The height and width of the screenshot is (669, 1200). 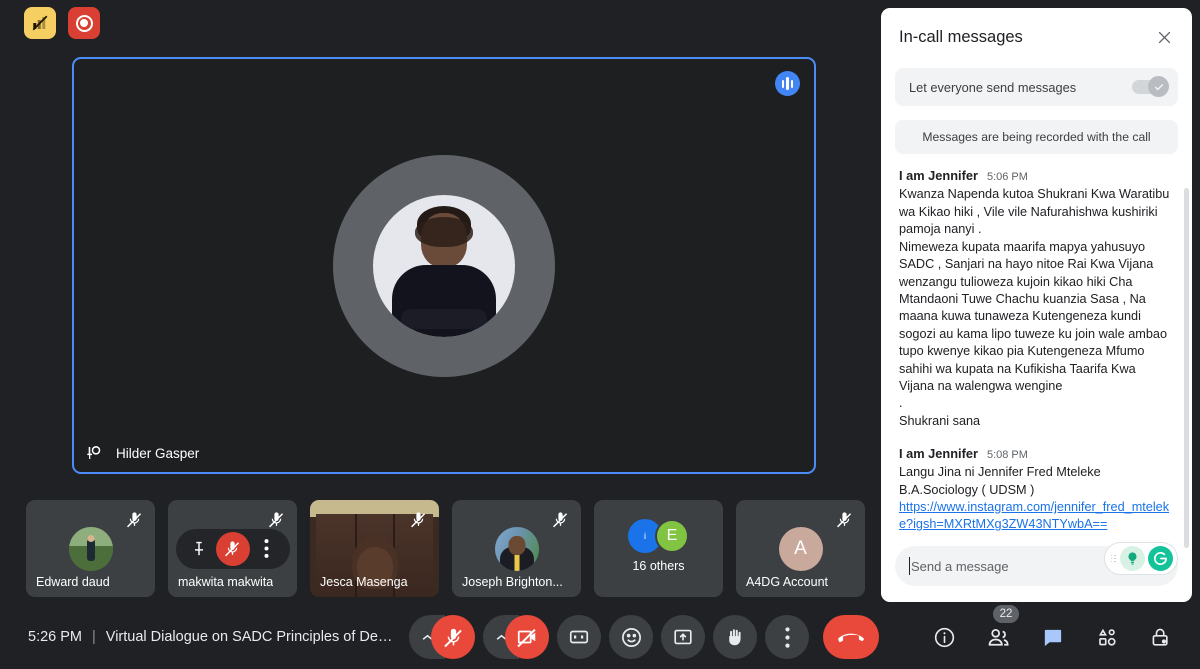 I want to click on thumbnail-other-participants: i E 16 others, so click(x=658, y=548).